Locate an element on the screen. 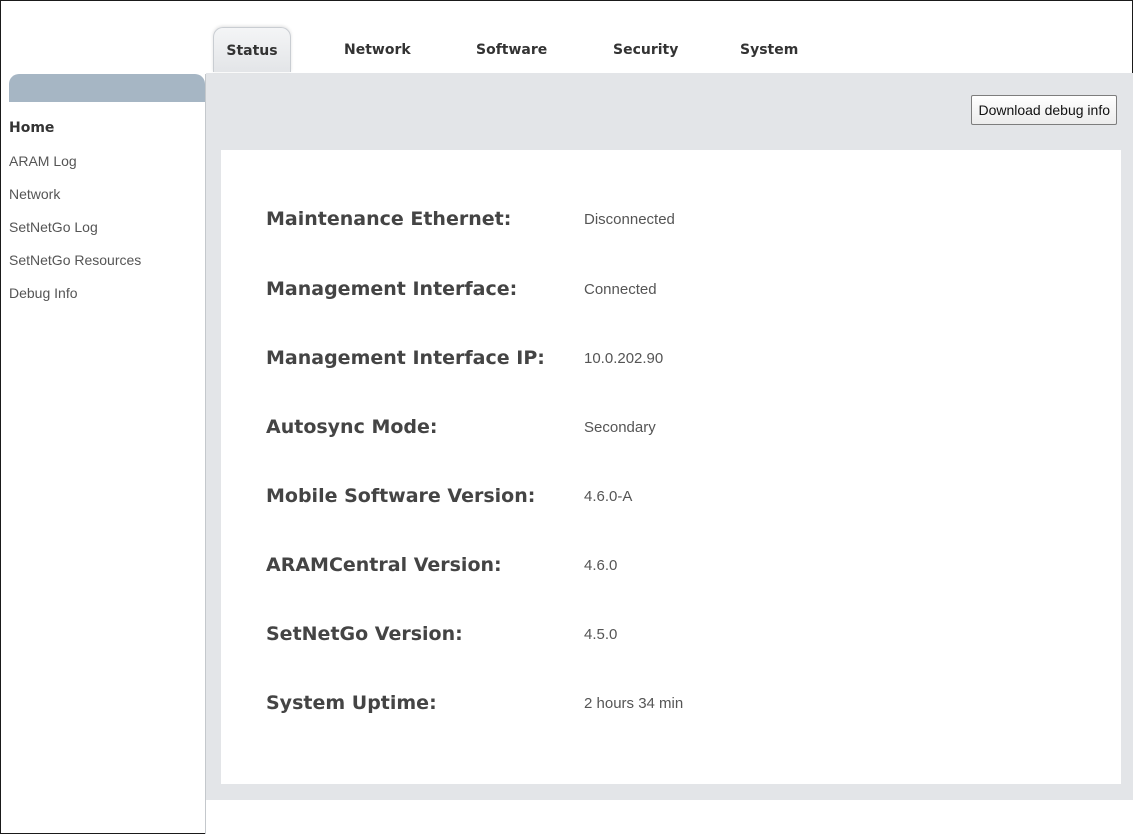 This screenshot has width=1133, height=834. status-label: Autosync Mode: is located at coordinates (352, 427).